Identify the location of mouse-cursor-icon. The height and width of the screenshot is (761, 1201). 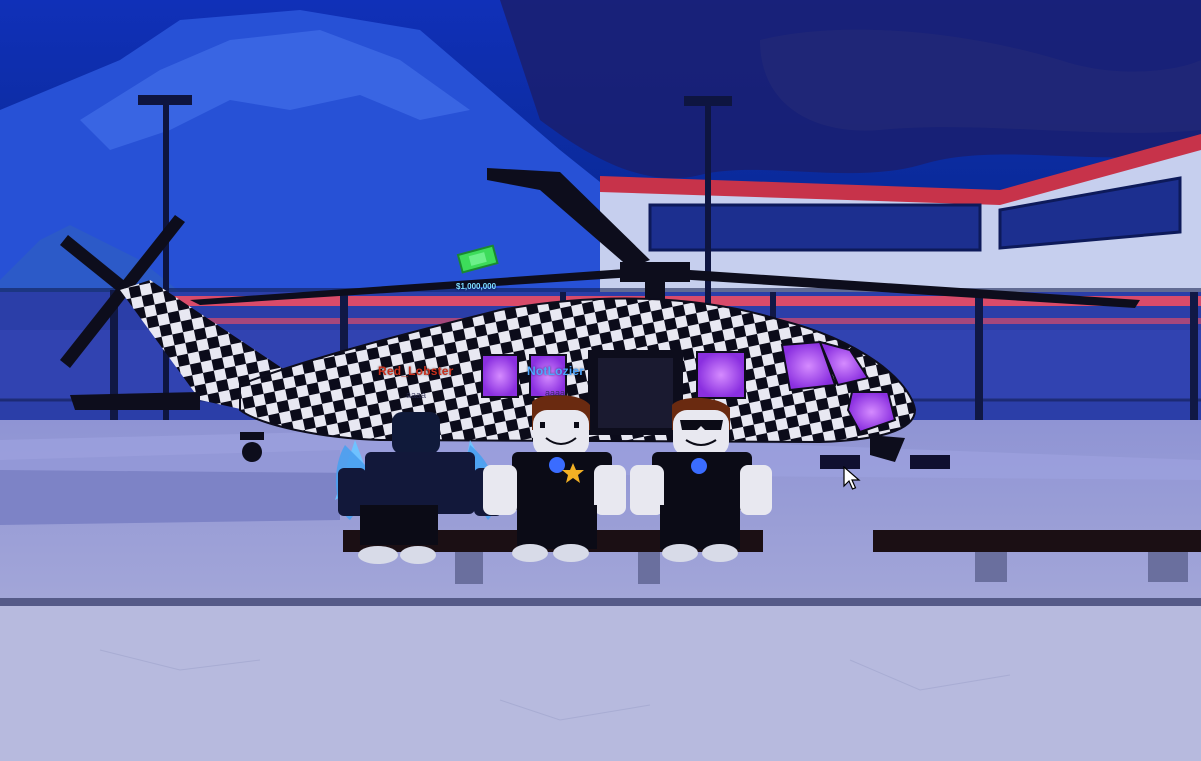
(852, 478).